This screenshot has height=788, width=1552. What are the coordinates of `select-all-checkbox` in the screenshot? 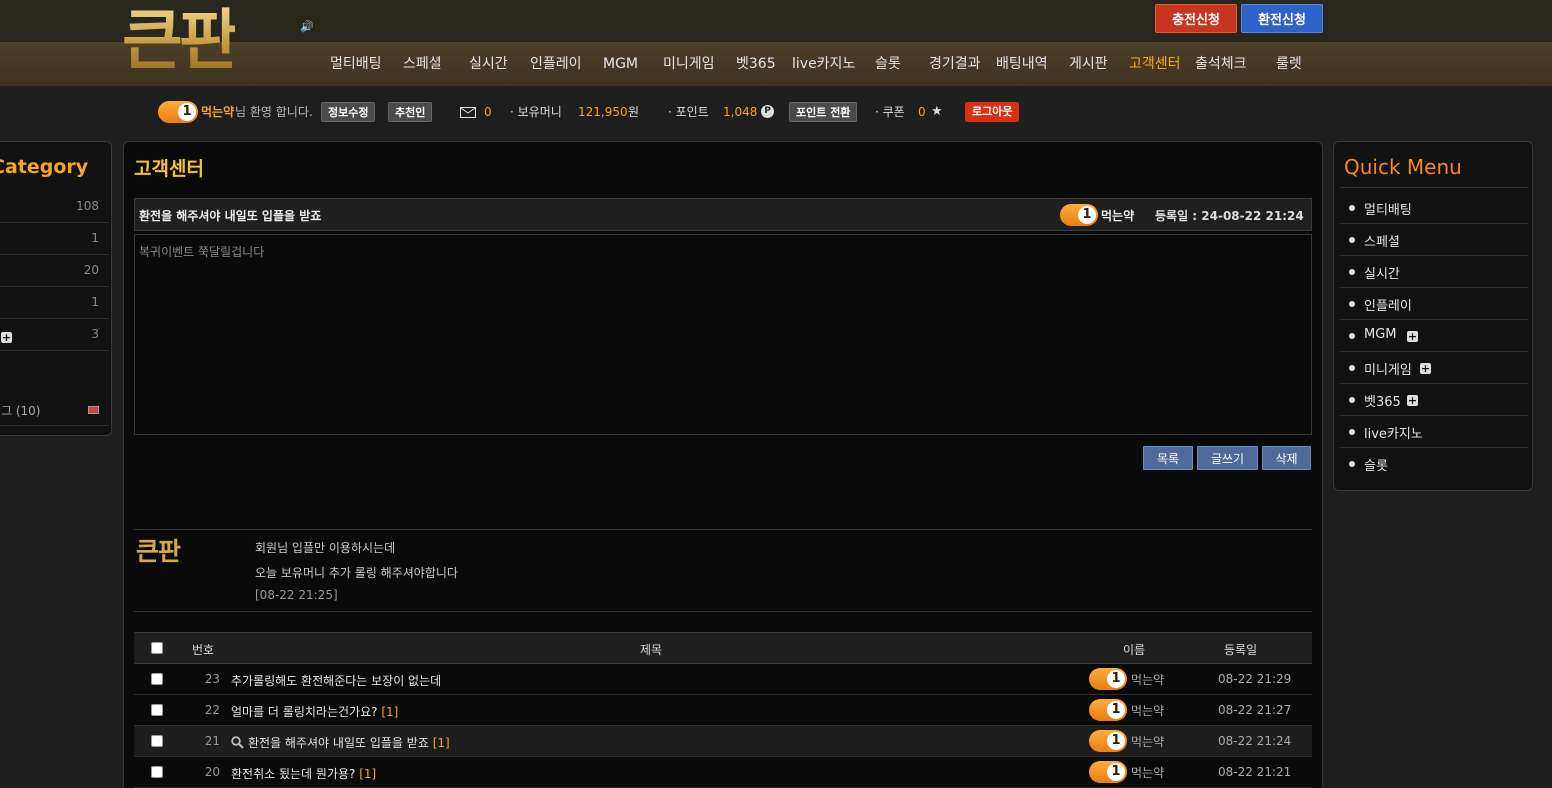 It's located at (157, 648).